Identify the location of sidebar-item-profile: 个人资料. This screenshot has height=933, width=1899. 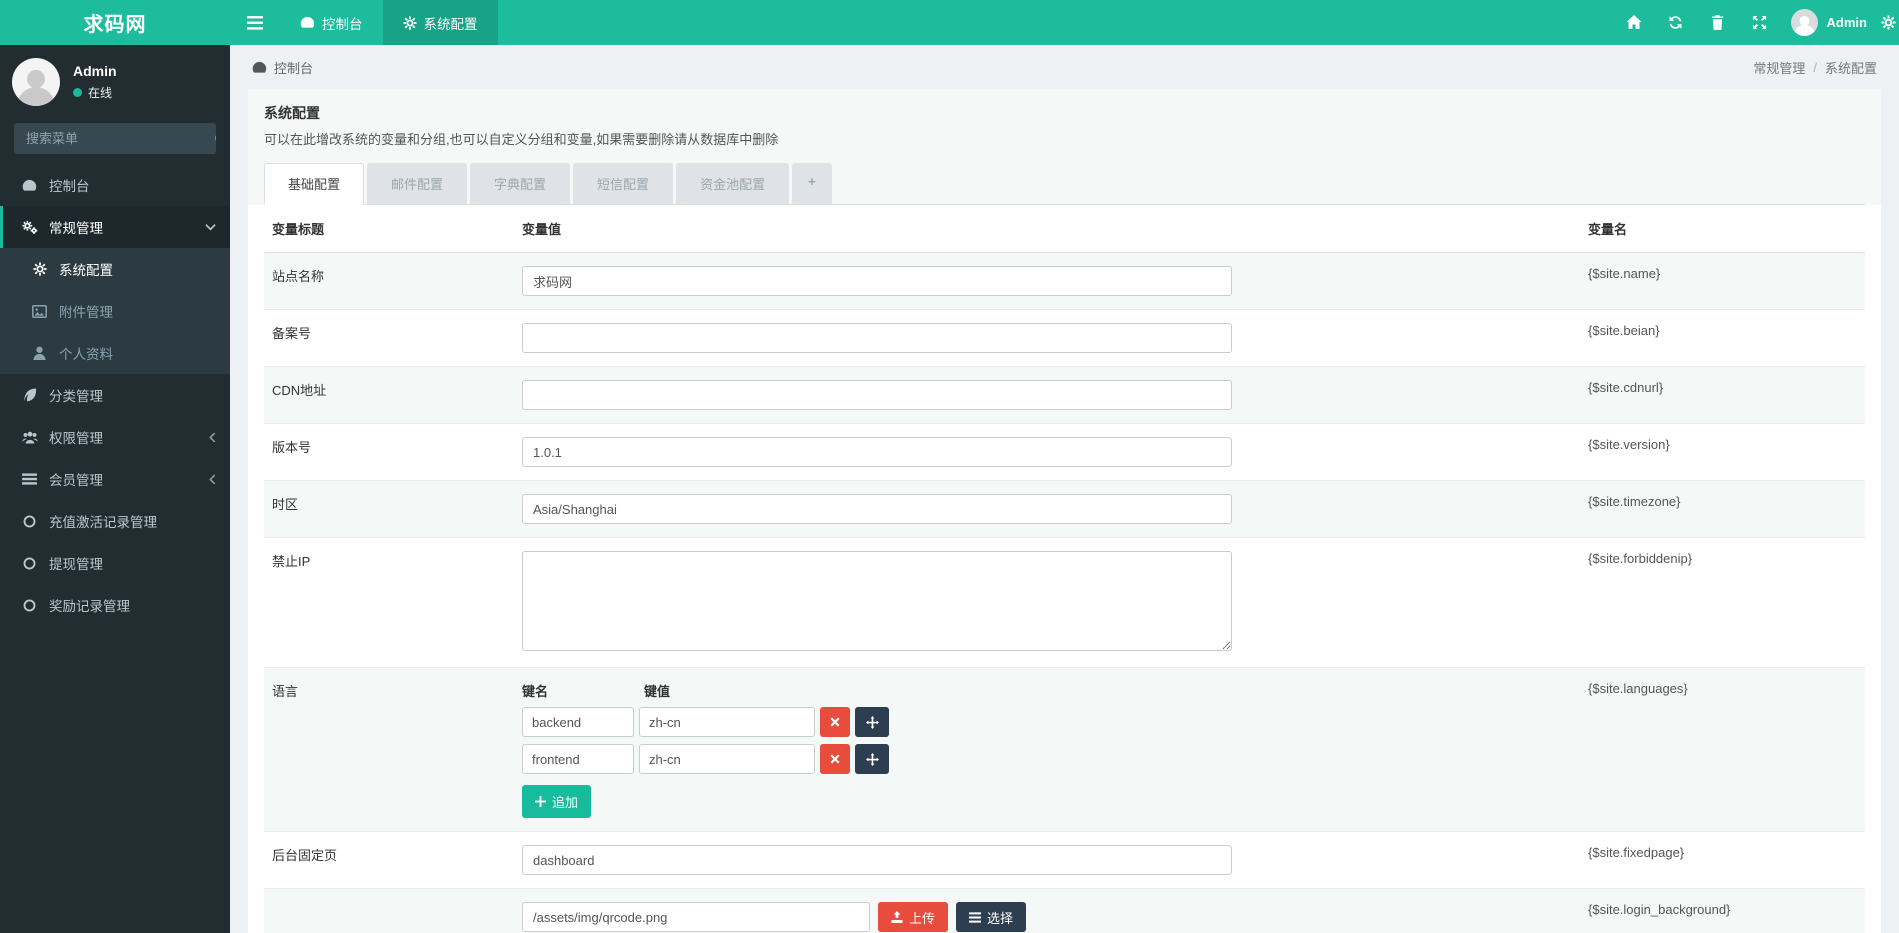
(115, 353).